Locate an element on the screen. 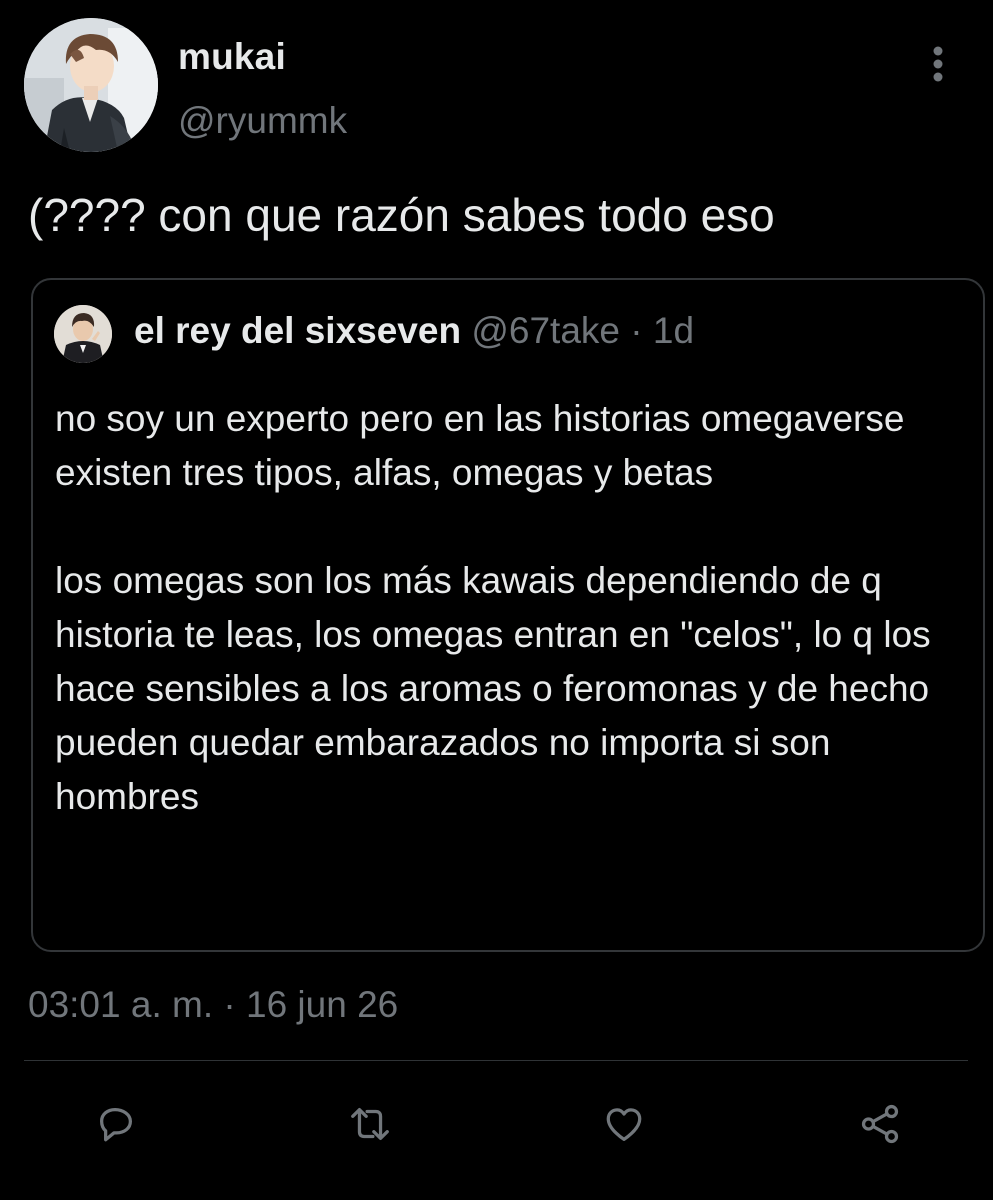 The width and height of the screenshot is (993, 1200). share-button is located at coordinates (880, 1124).